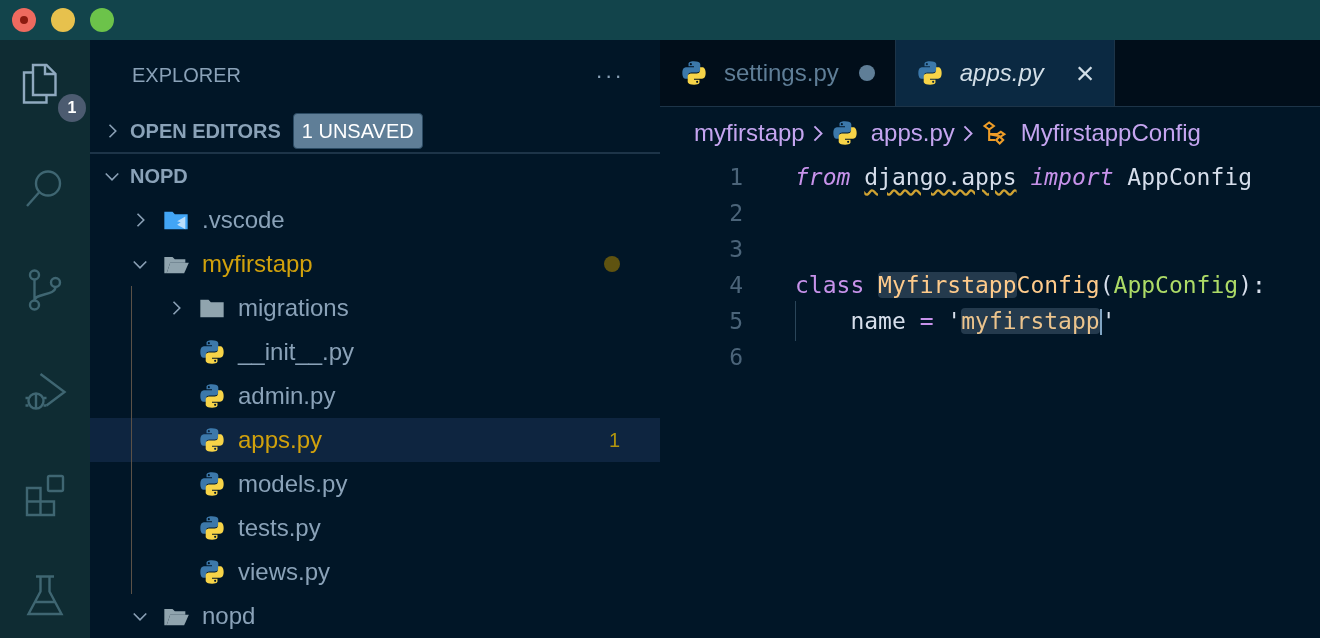 This screenshot has width=1320, height=638. What do you see at coordinates (296, 352) in the screenshot?
I see `file-name: __init__.py` at bounding box center [296, 352].